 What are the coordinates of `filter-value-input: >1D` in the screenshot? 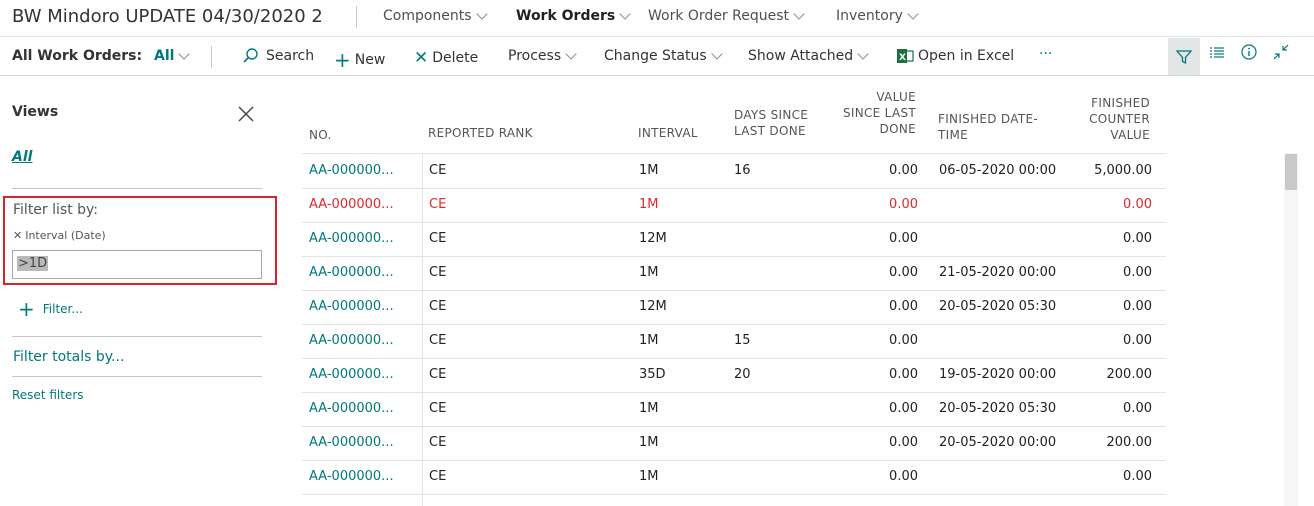 It's located at (137, 264).